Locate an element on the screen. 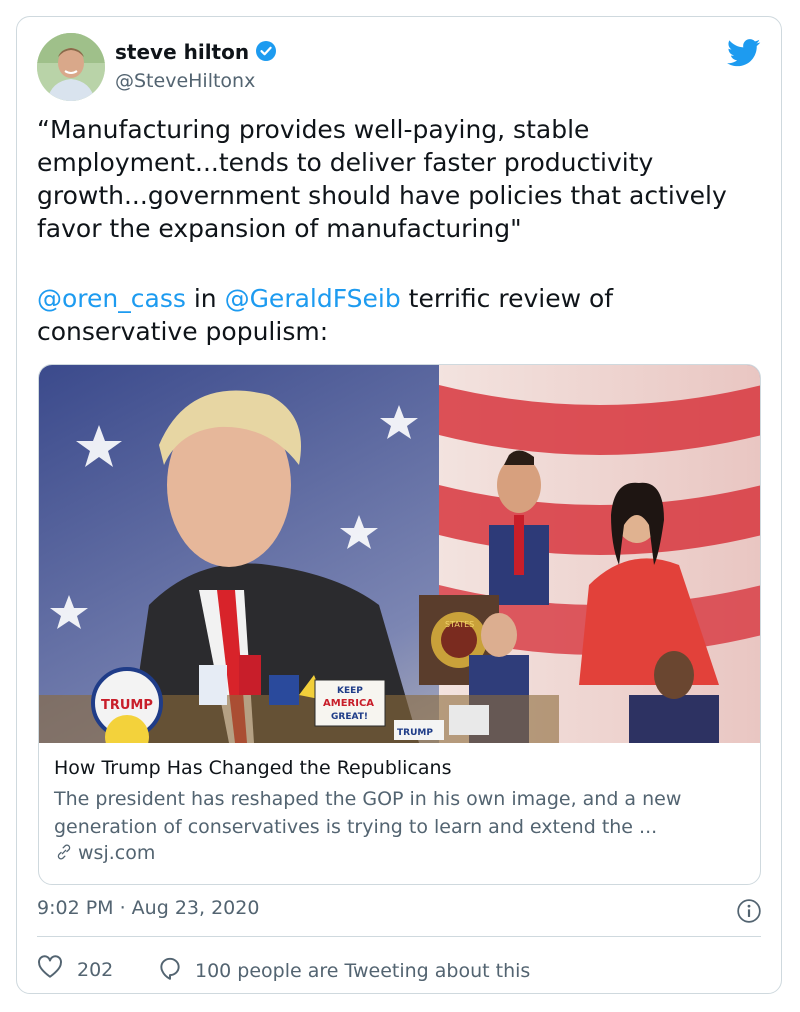  author-name: steve hilton is located at coordinates (196, 53).